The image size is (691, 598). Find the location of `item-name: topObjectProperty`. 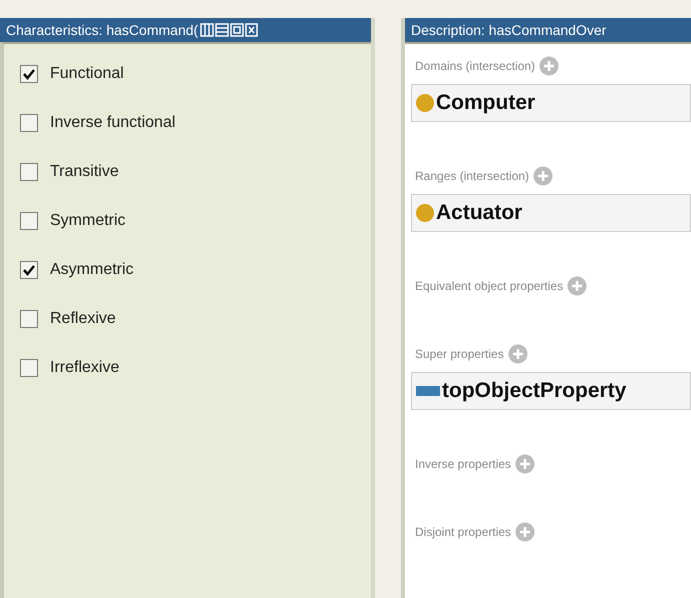

item-name: topObjectProperty is located at coordinates (534, 391).